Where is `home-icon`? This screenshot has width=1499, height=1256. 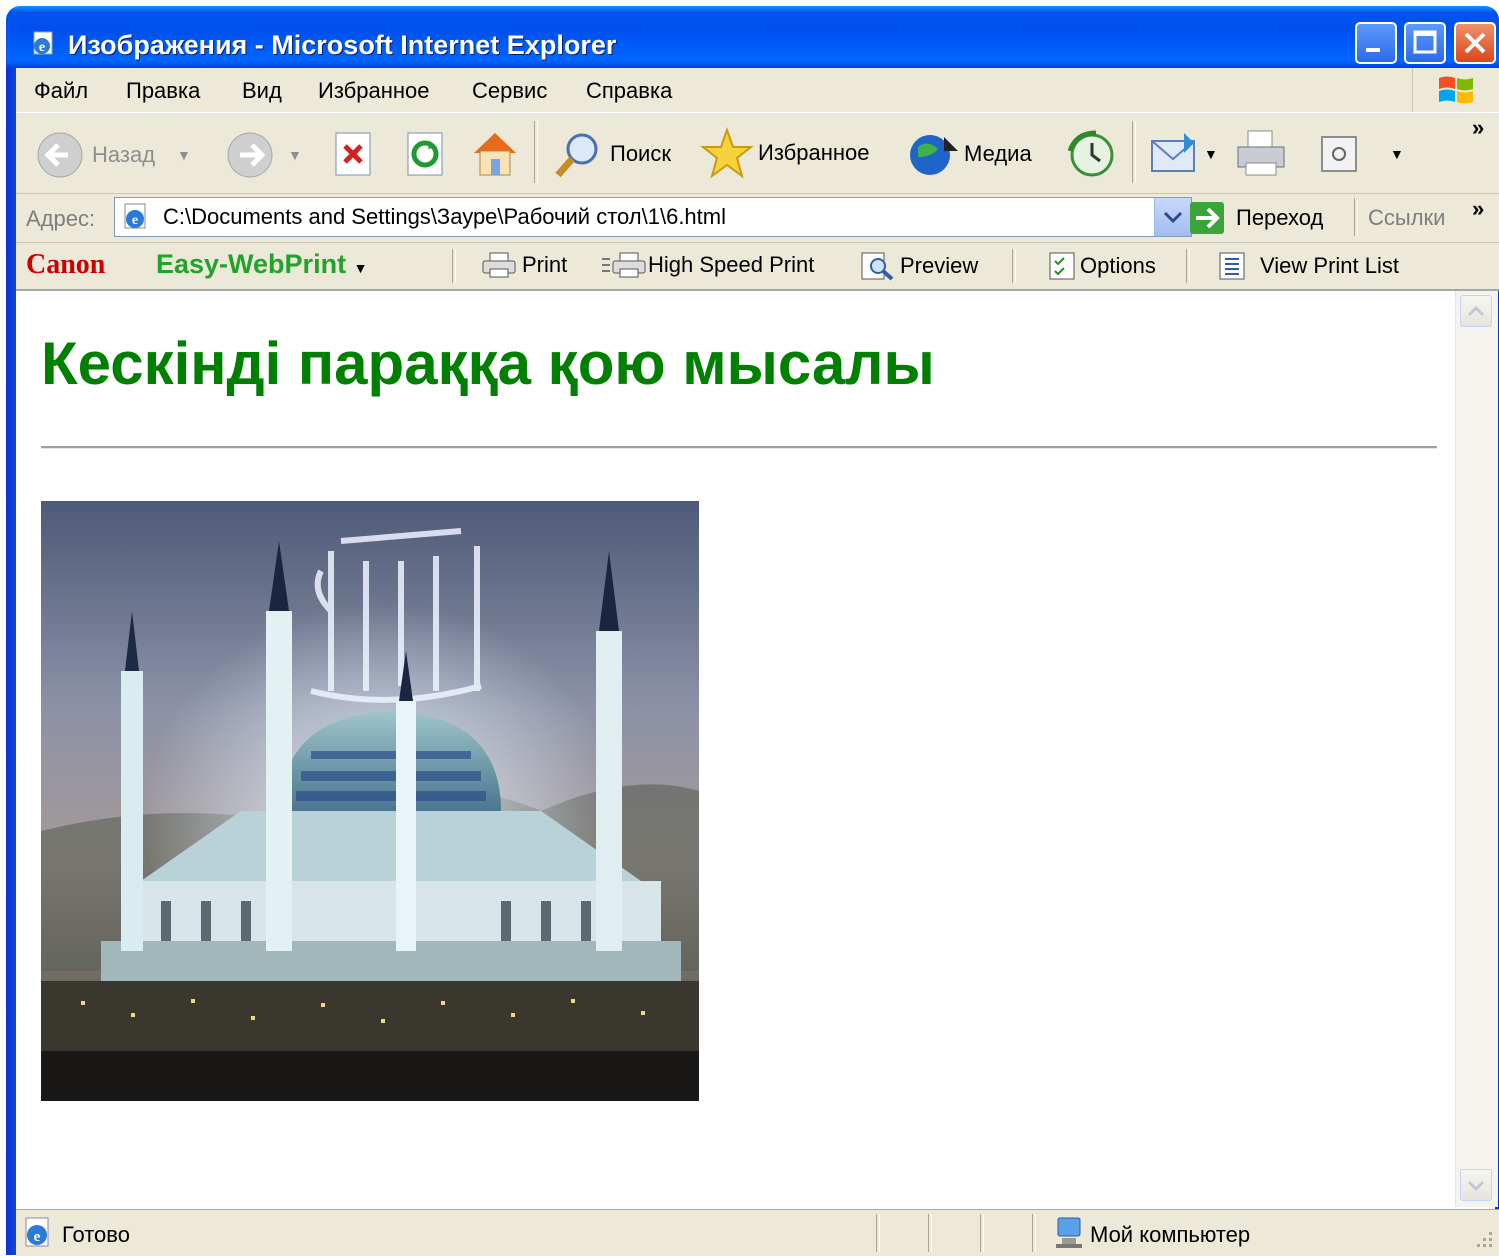 home-icon is located at coordinates (495, 154).